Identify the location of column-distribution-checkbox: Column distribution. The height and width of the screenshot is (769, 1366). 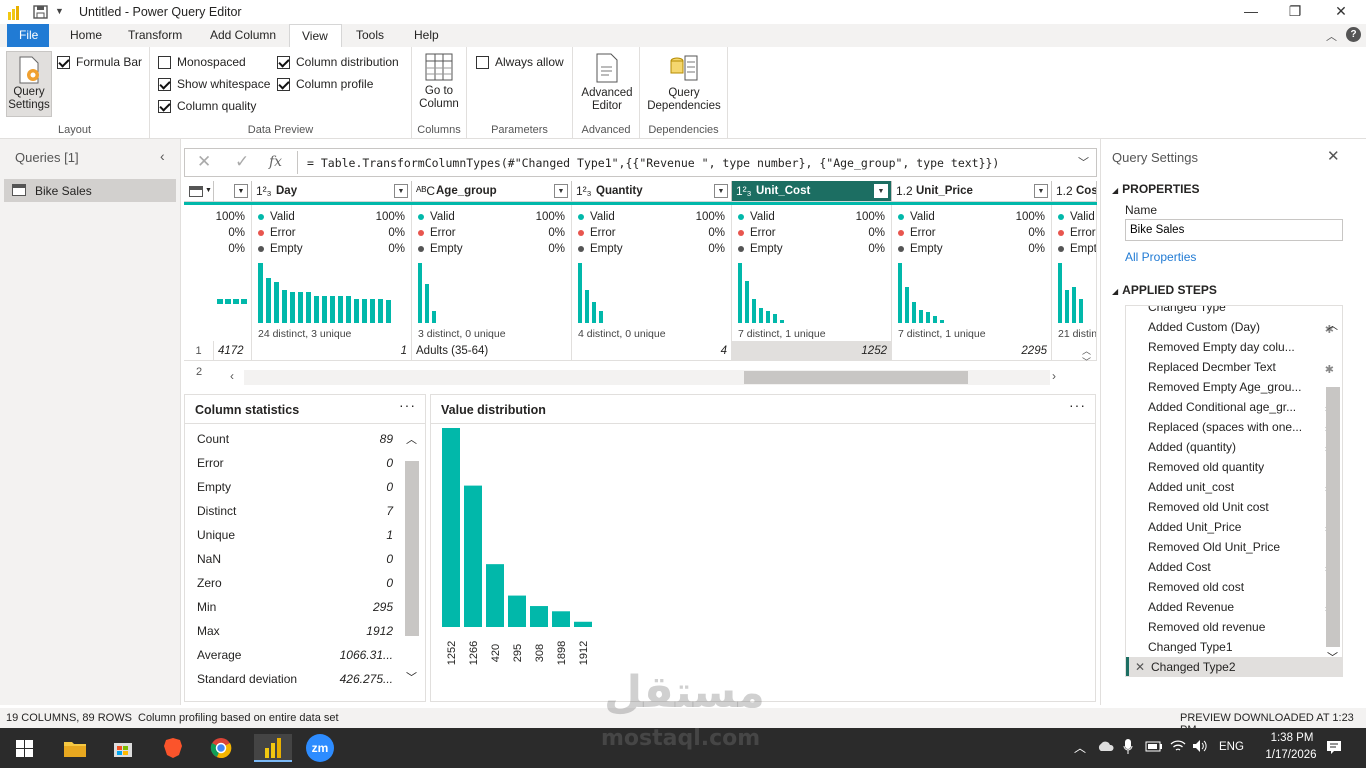
(338, 62).